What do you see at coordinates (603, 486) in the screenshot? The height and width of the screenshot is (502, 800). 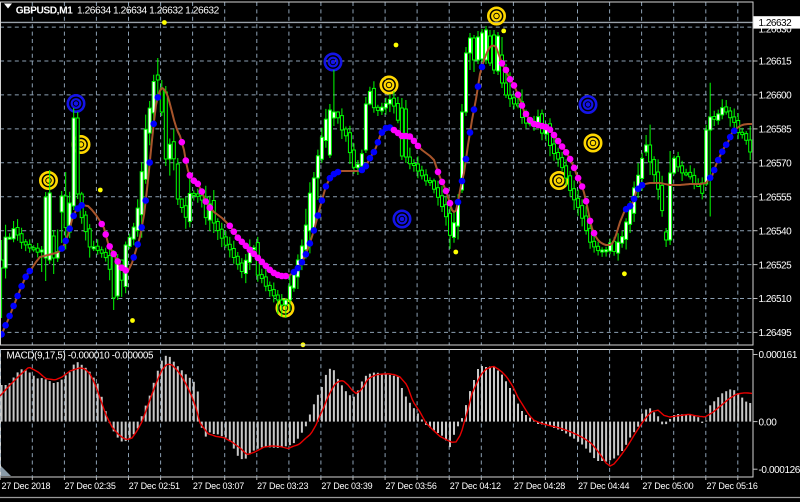 I see `svg-text: 27 Dec 04:44` at bounding box center [603, 486].